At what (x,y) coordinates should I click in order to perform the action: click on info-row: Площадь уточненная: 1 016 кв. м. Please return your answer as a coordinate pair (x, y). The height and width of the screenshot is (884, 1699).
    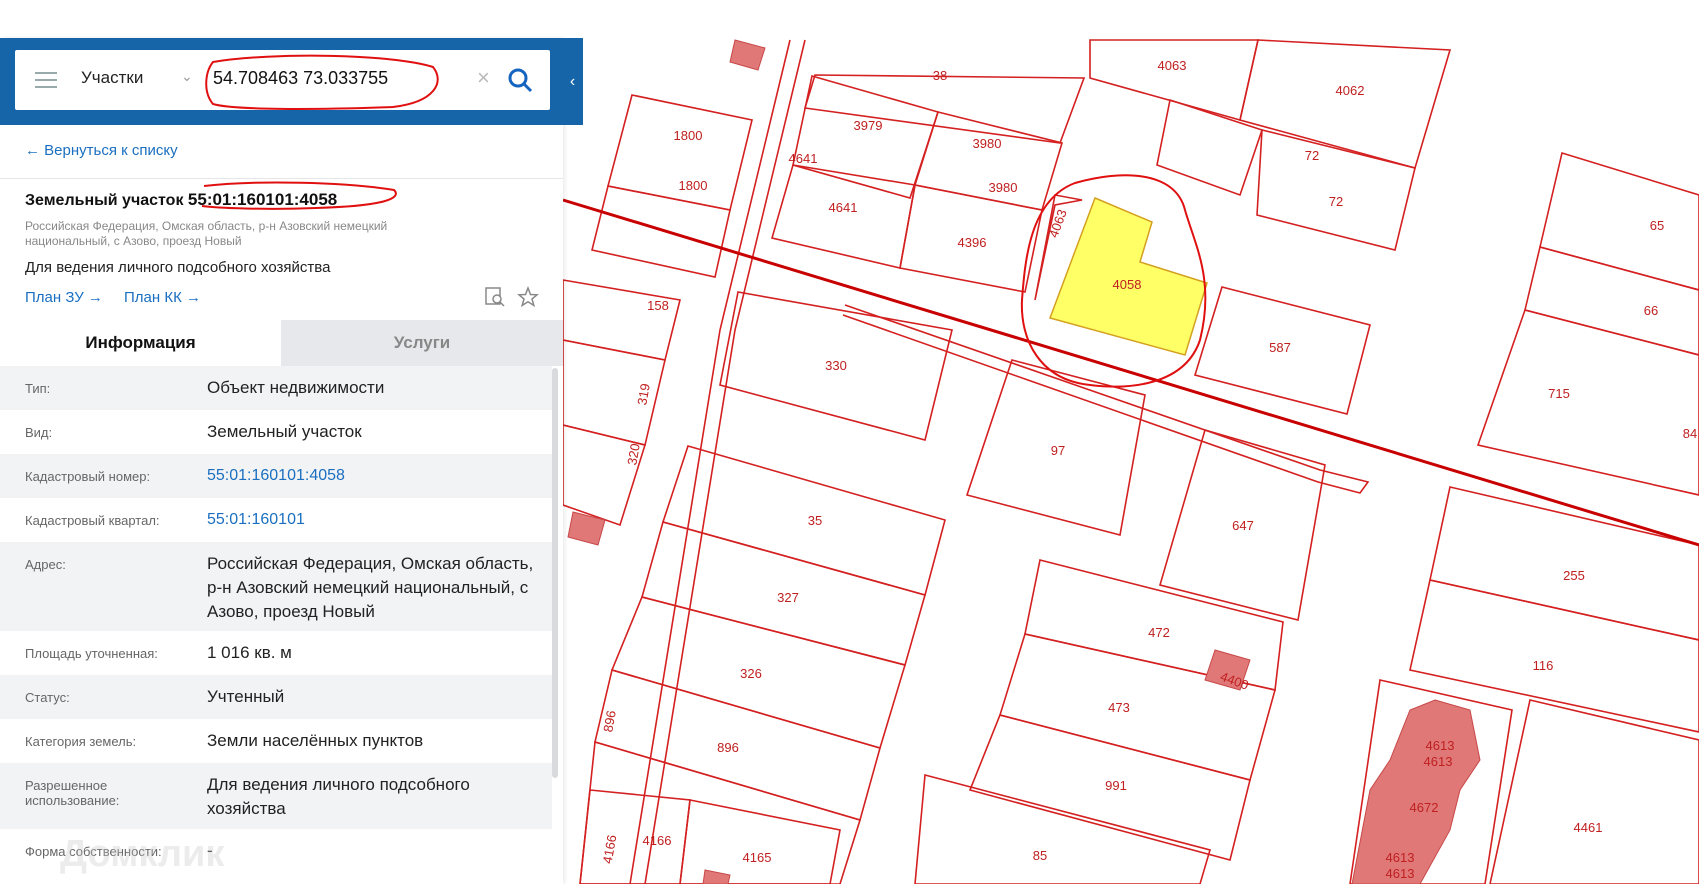
    Looking at the image, I should click on (276, 653).